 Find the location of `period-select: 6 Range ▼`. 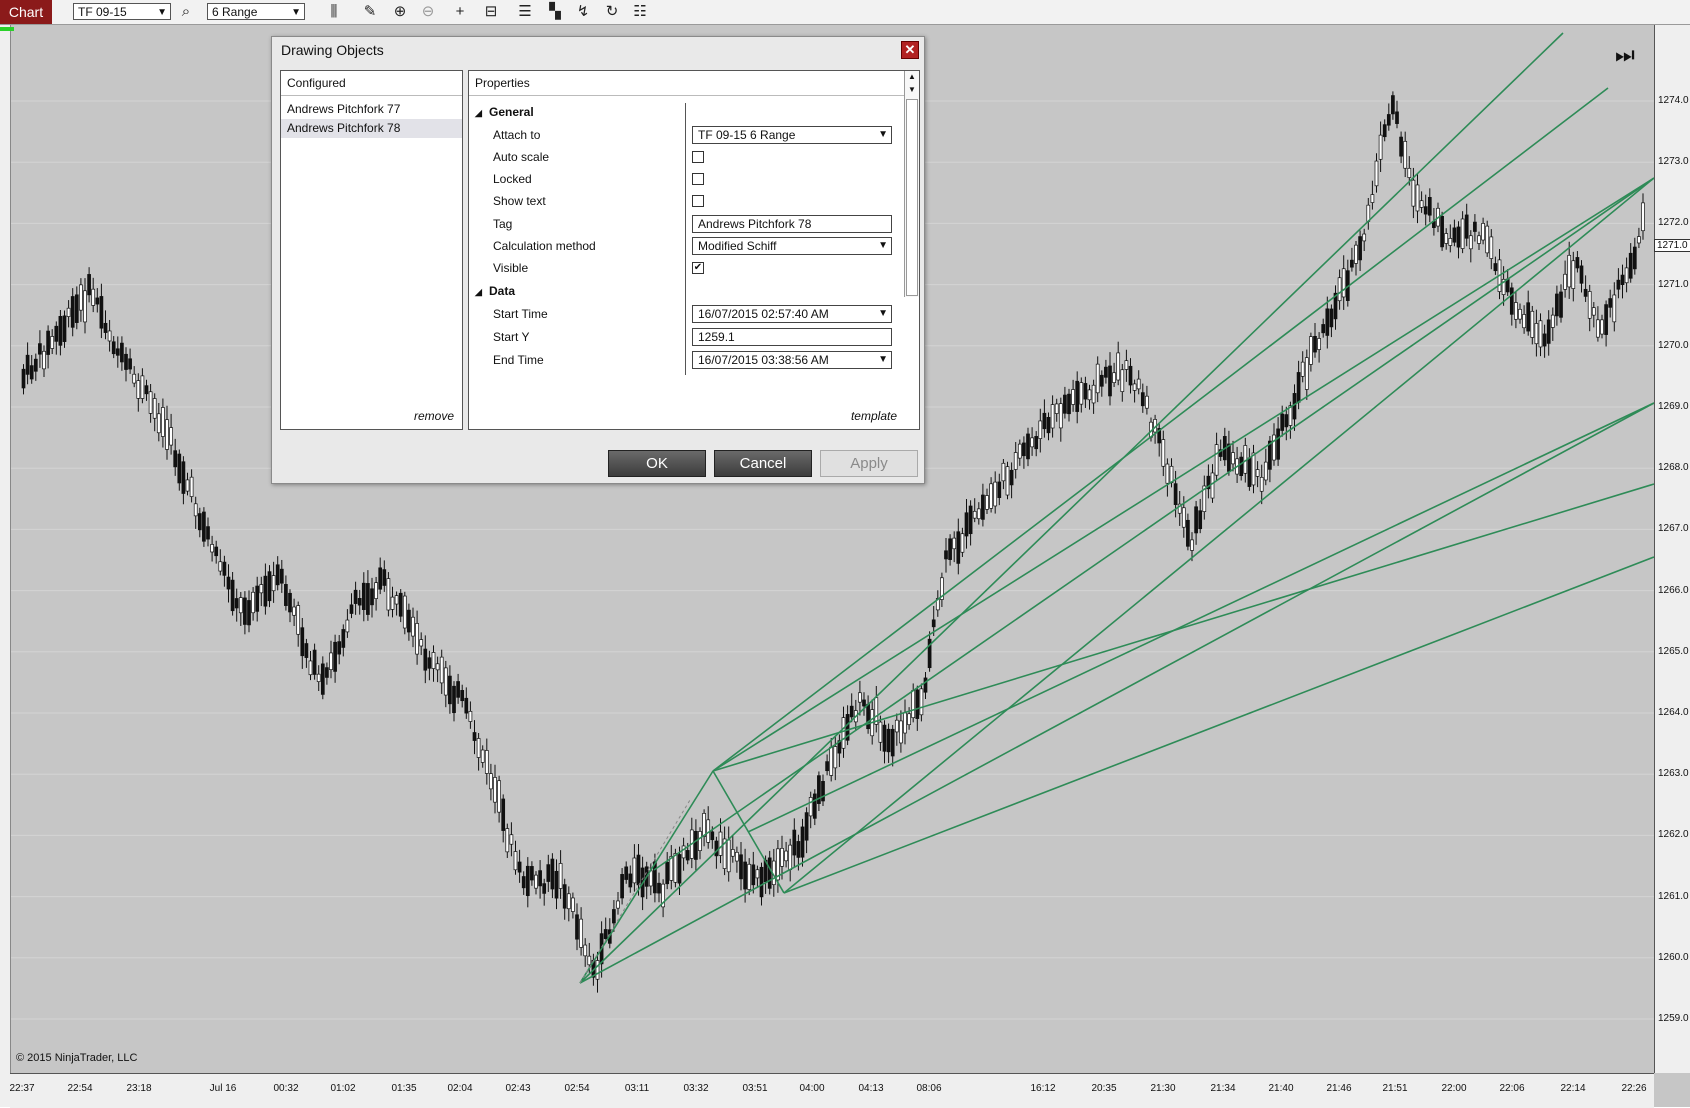

period-select: 6 Range ▼ is located at coordinates (256, 11).